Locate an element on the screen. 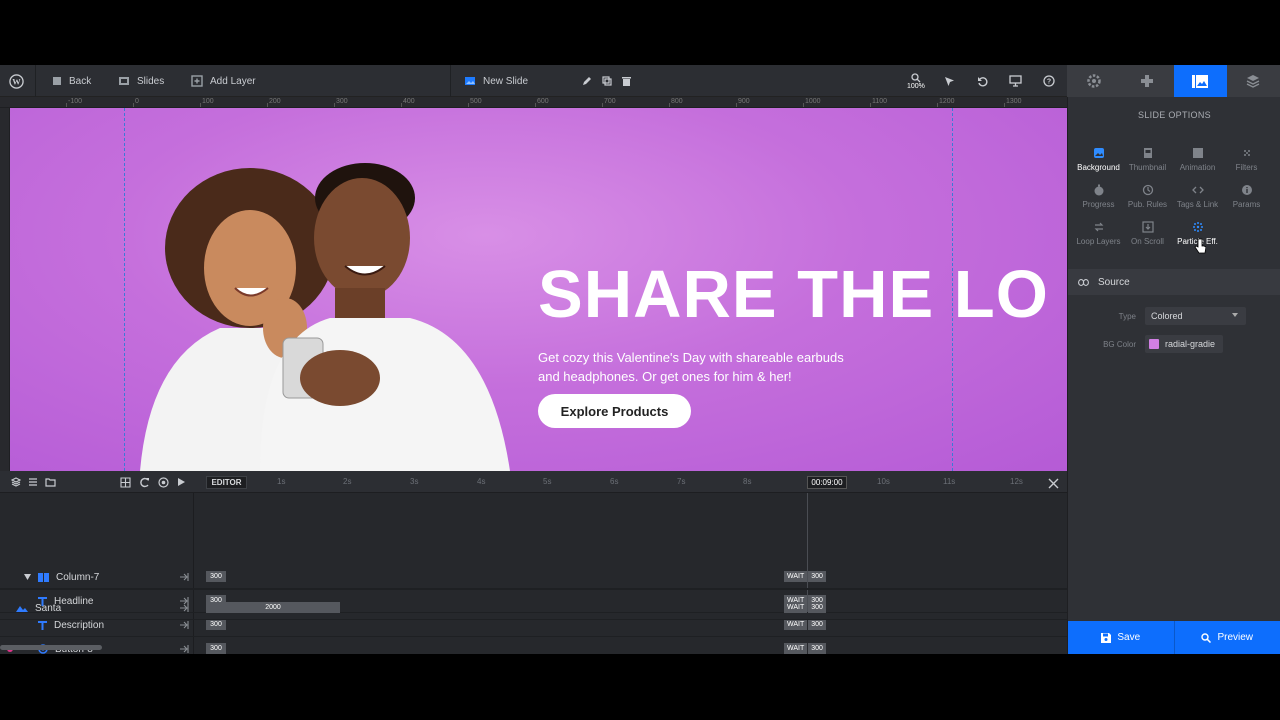 The height and width of the screenshot is (720, 1280). timeline-tick-label: 10s is located at coordinates (883, 481).